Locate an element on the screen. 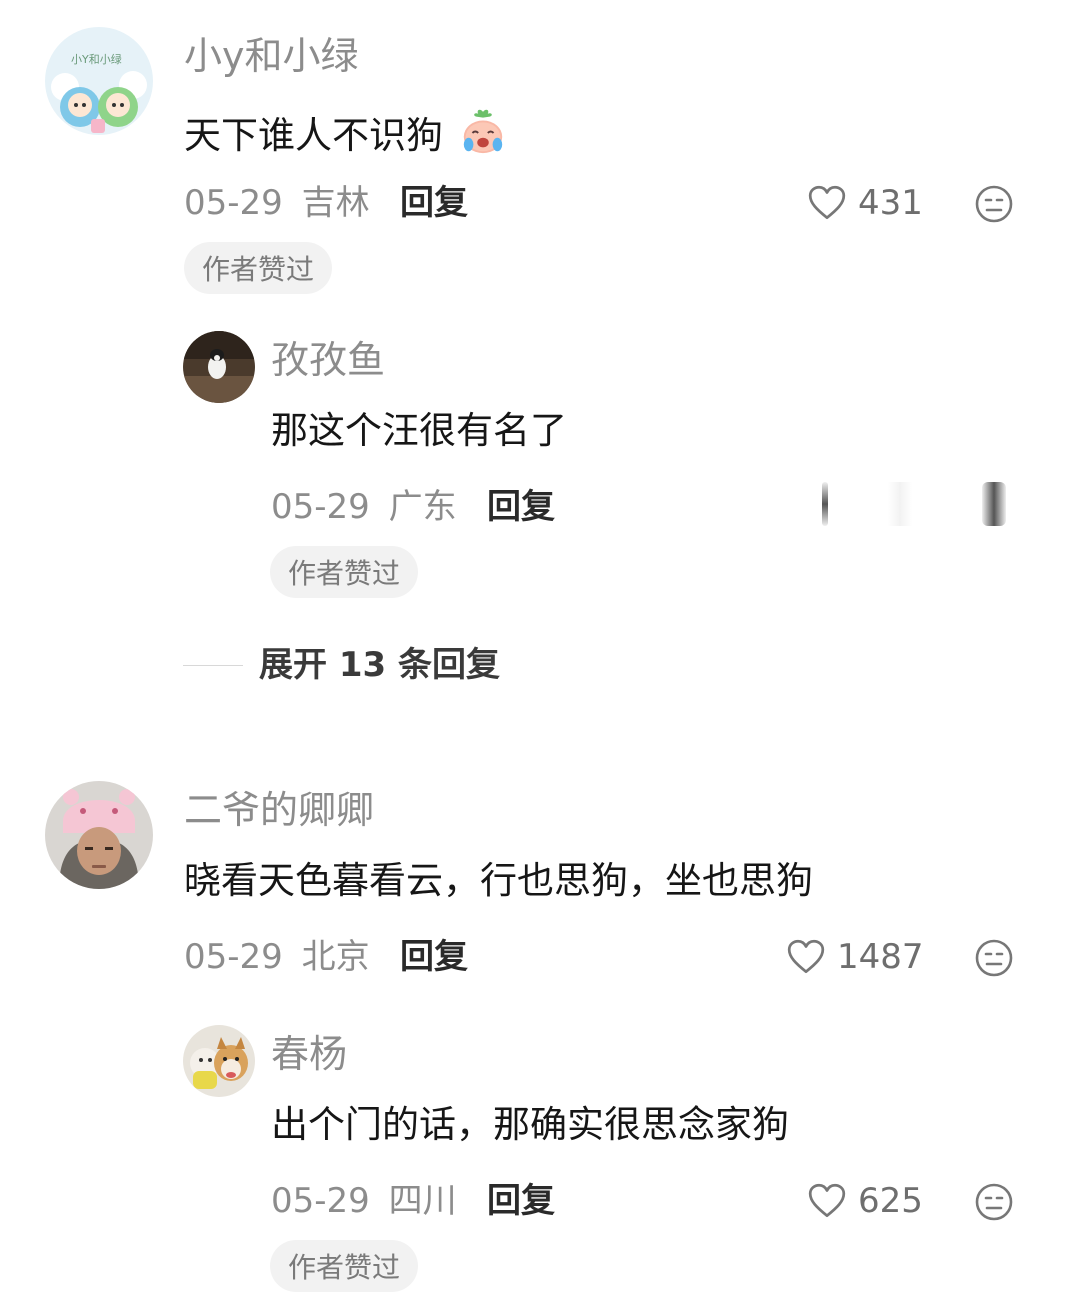 This screenshot has height=1314, width=1080. avatar: 小Y和小绿 is located at coordinates (99, 81).